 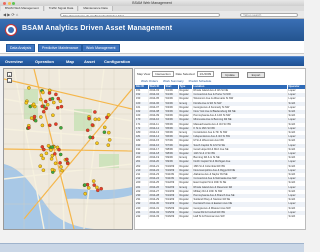 I want to click on menu-overview: Overview, so click(x=14, y=61).